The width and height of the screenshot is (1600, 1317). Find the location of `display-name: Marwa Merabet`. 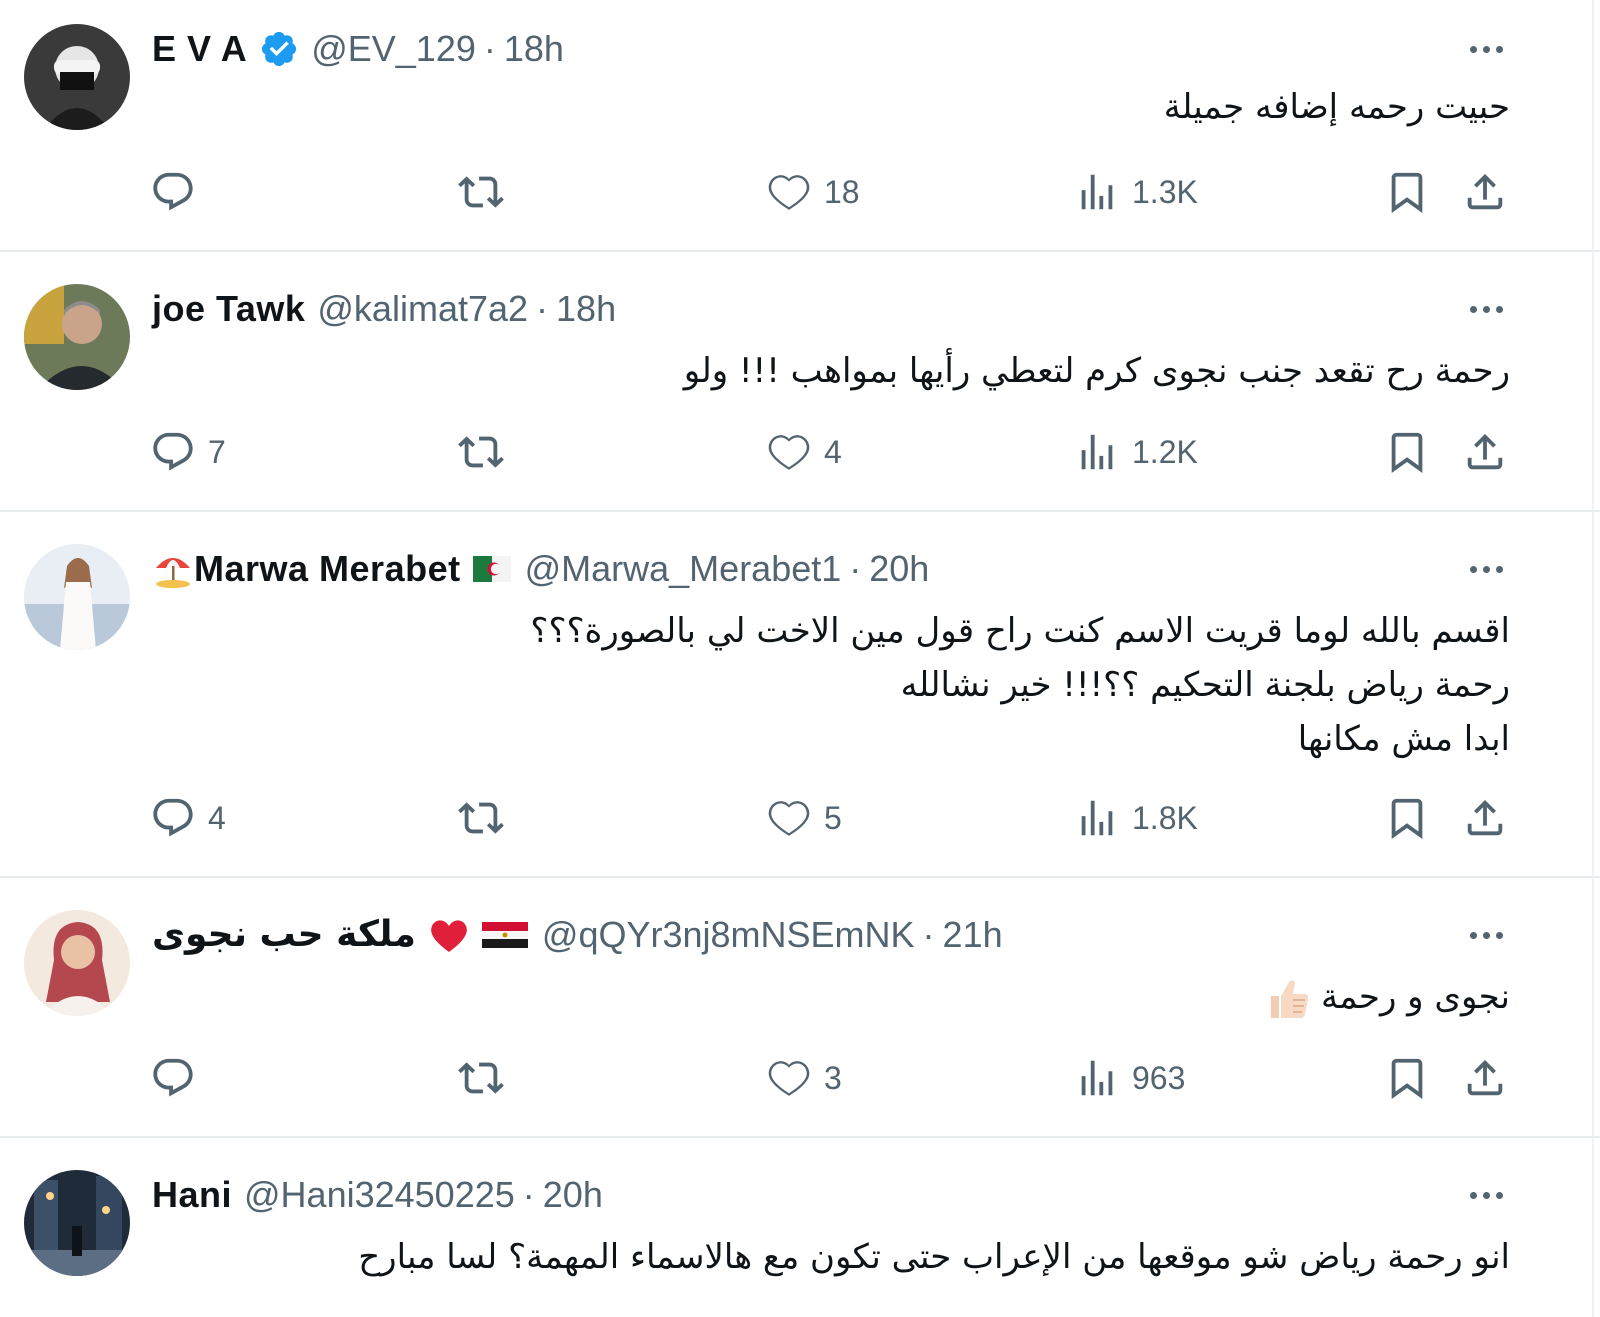

display-name: Marwa Merabet is located at coordinates (327, 569).